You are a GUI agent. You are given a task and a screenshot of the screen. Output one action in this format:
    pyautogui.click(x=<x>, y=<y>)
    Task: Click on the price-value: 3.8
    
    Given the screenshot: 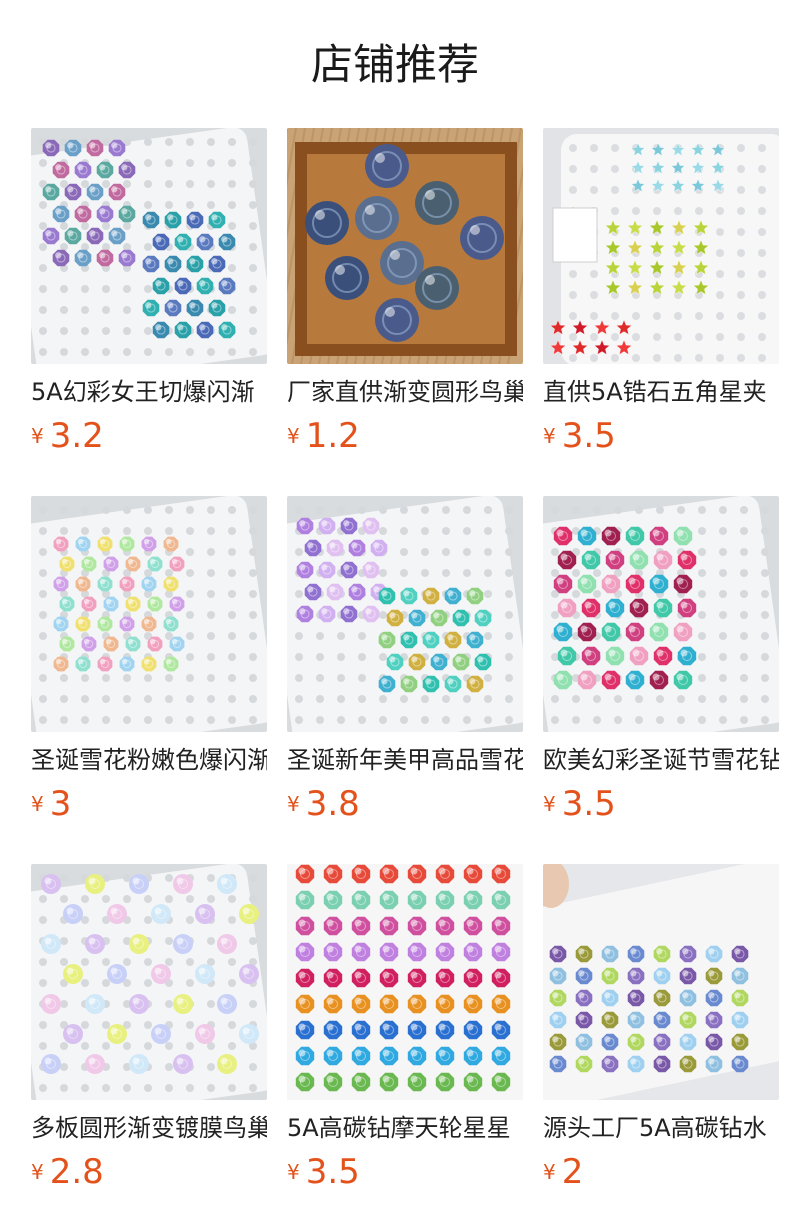 What is the action you would take?
    pyautogui.click(x=332, y=804)
    